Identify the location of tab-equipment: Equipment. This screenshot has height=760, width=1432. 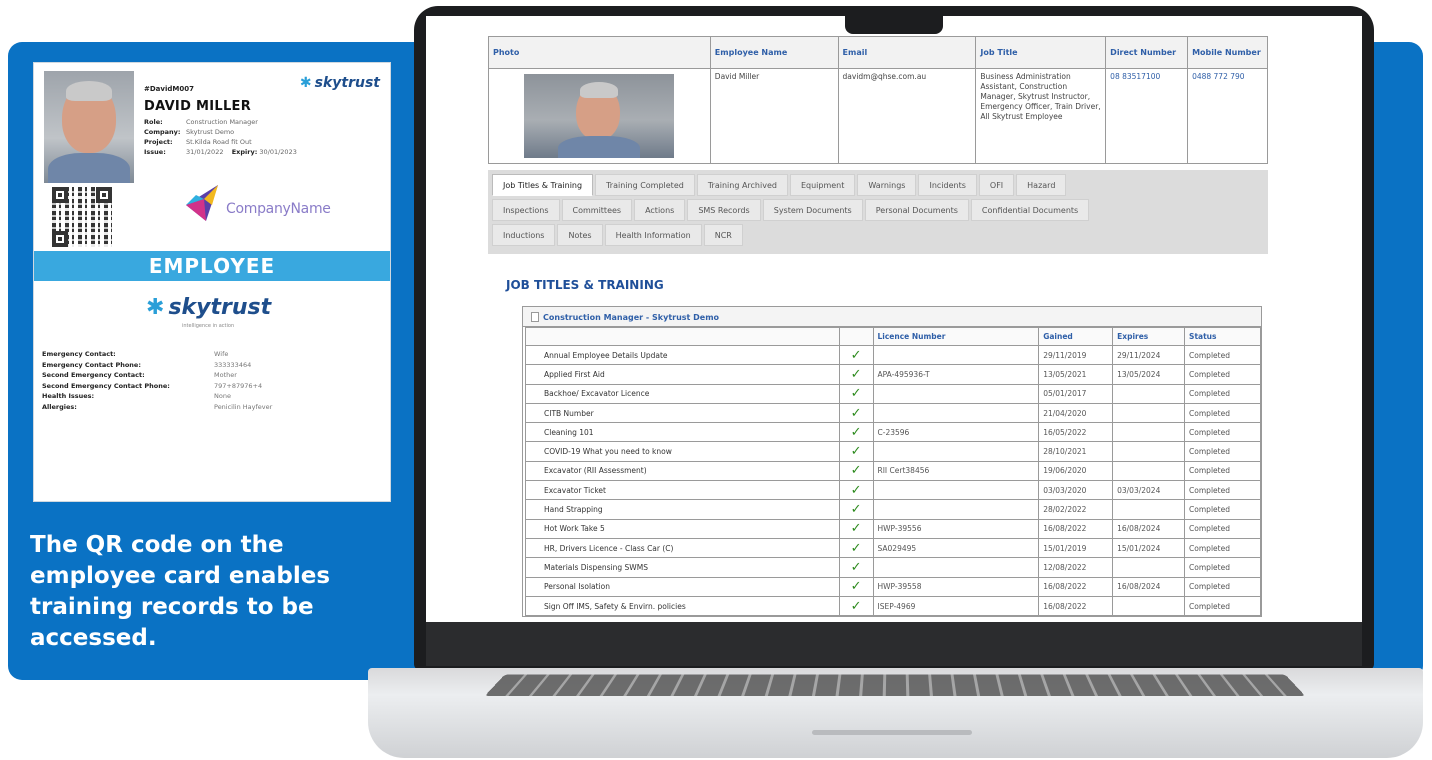
(822, 185).